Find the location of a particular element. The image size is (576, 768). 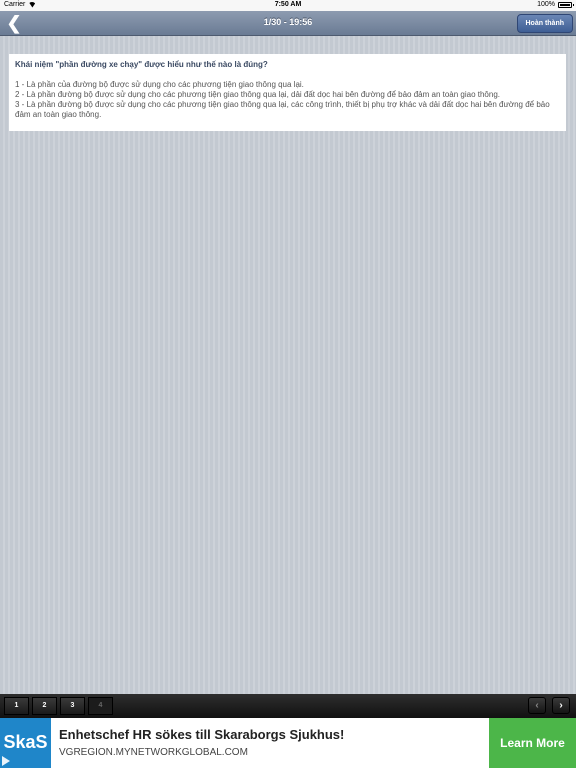

status-right: 100% is located at coordinates (555, 4).